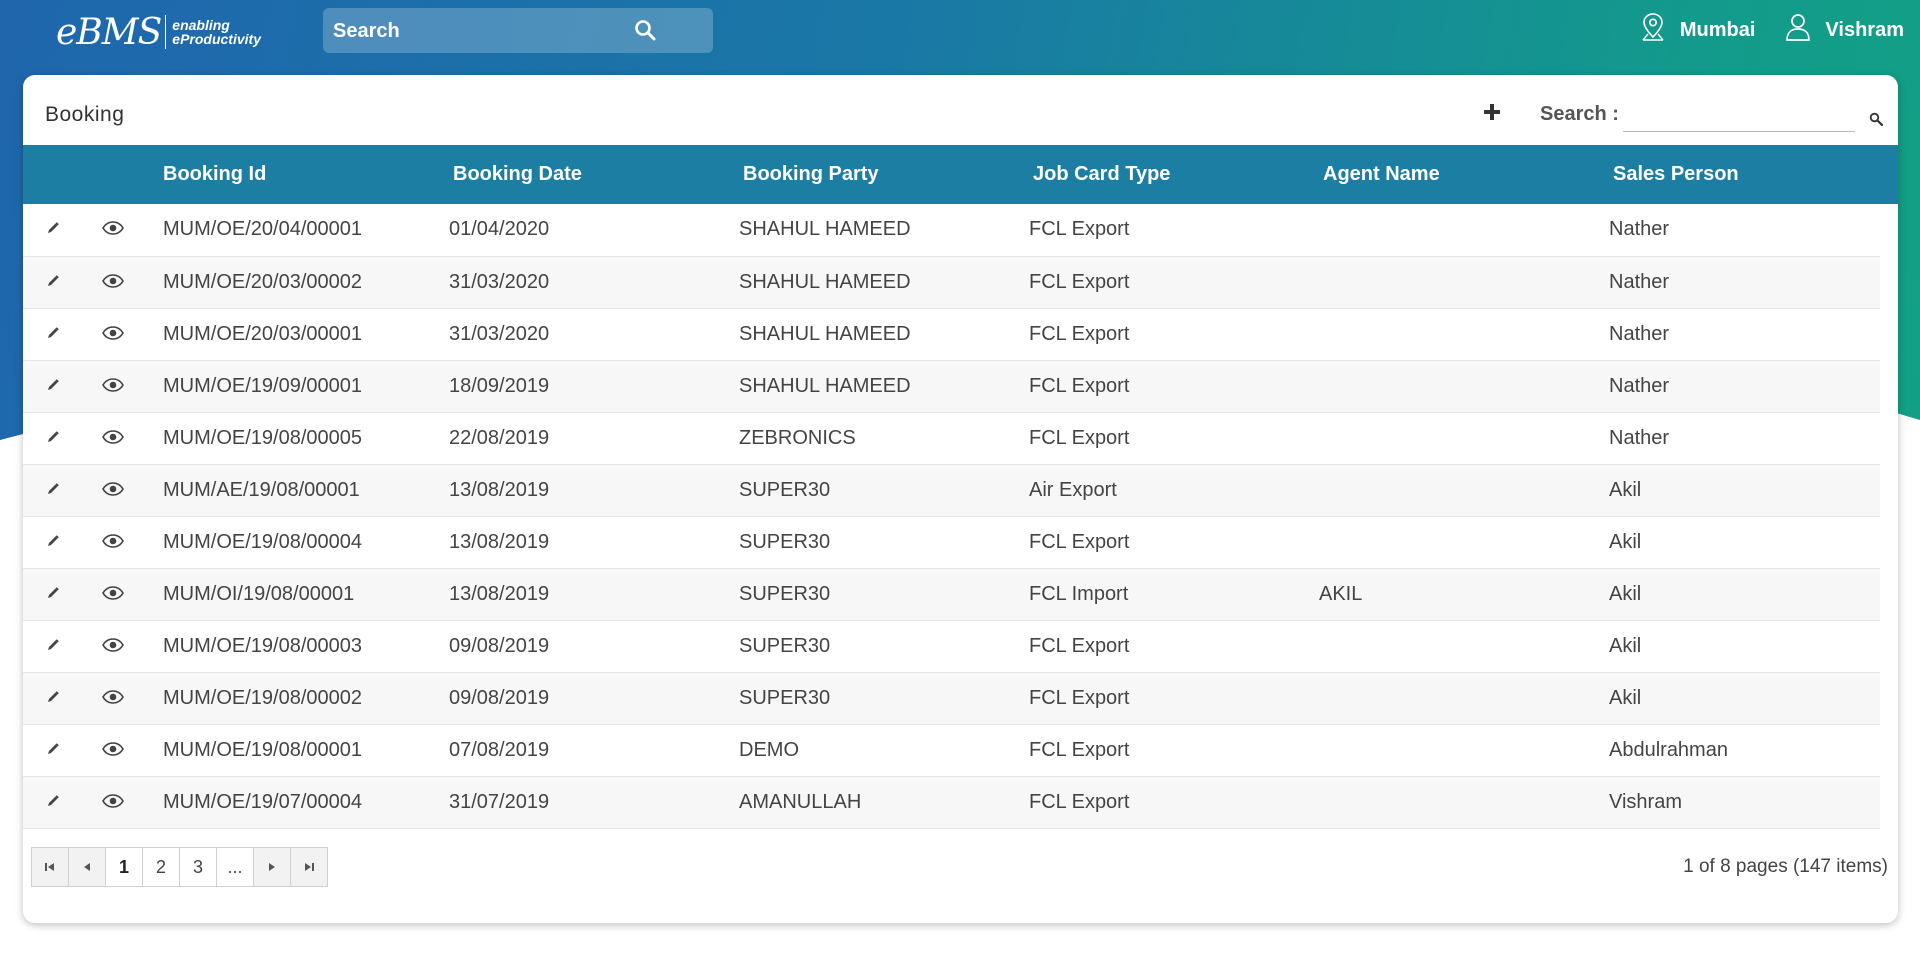 Image resolution: width=1920 pixels, height=963 pixels. I want to click on brand-logo: eBMS enabling eProductivity, so click(158, 32).